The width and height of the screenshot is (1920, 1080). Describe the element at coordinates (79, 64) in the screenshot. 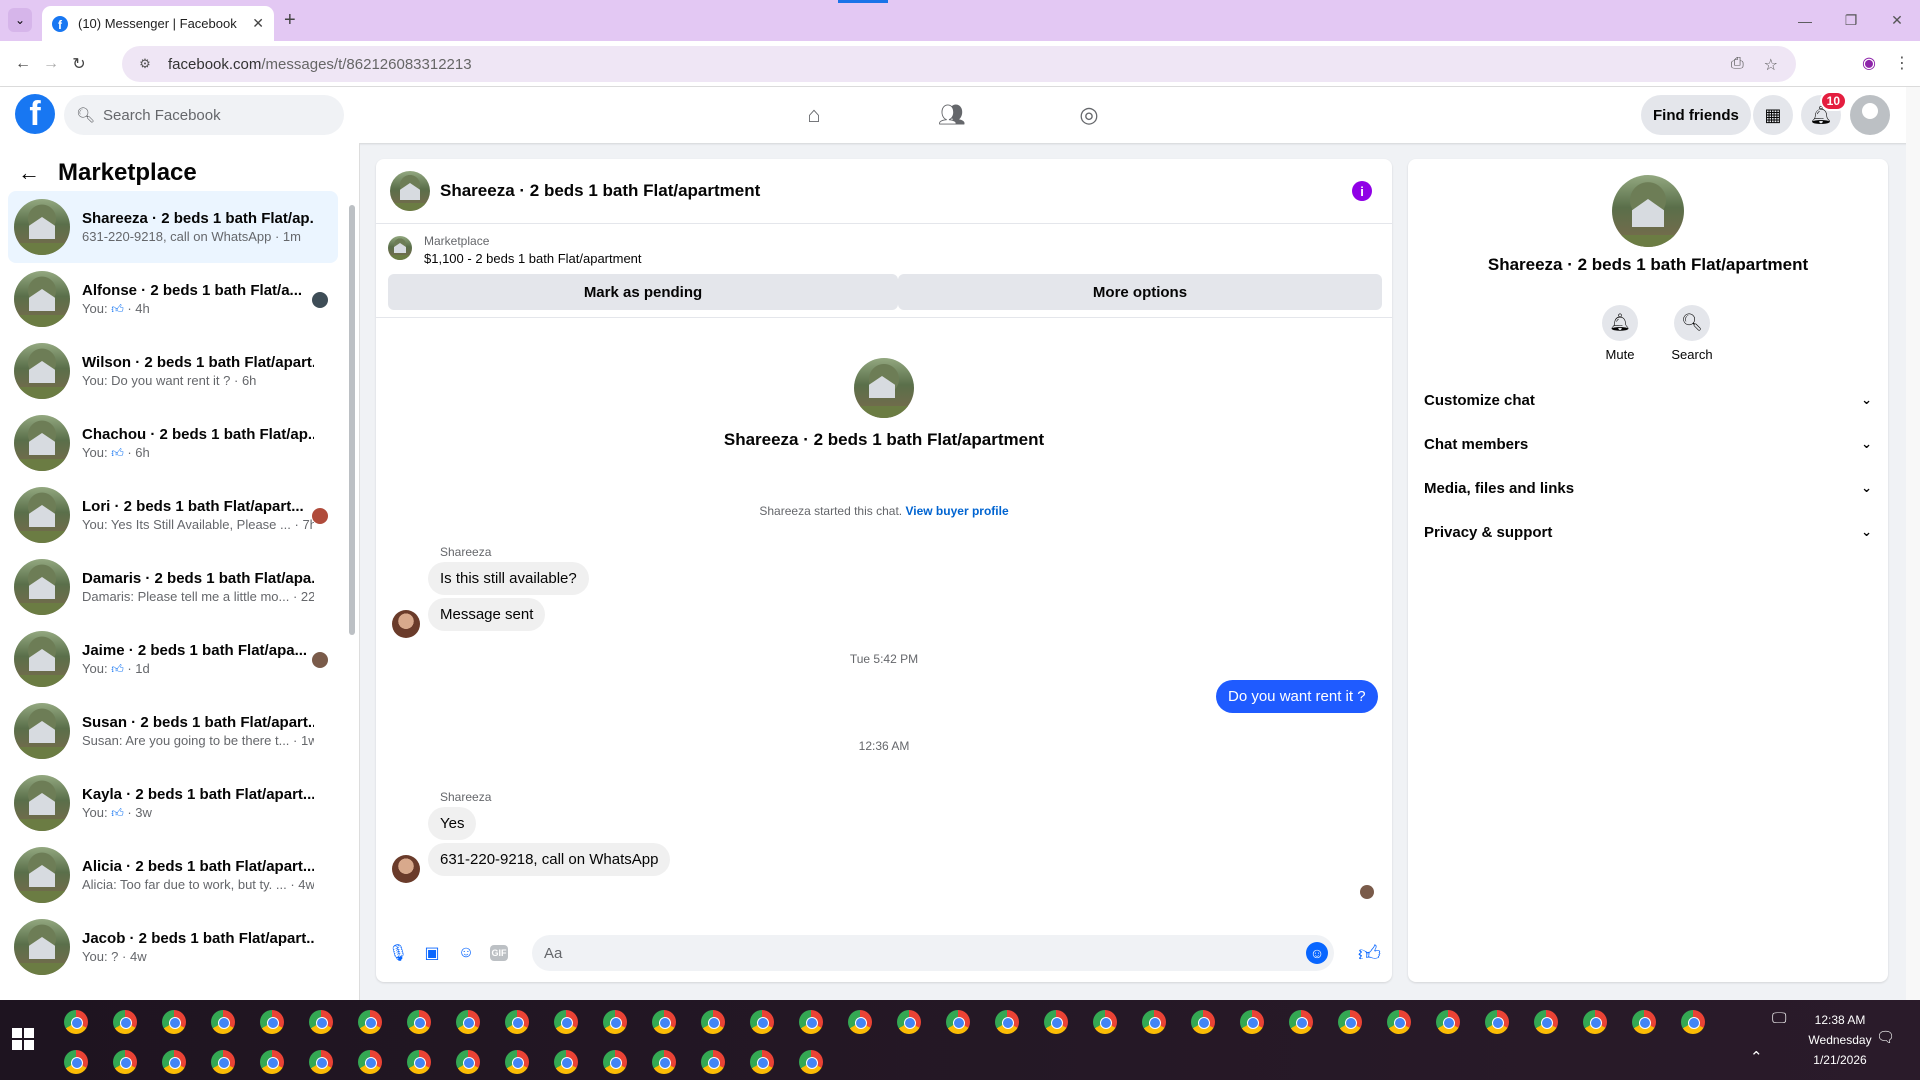

I see `reload-icon: ↻` at that location.